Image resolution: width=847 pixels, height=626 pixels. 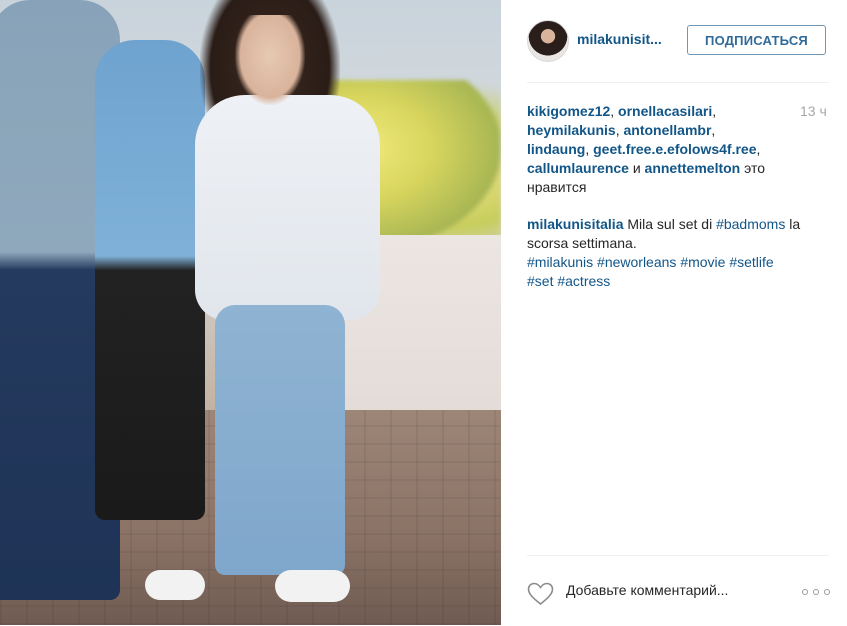 I want to click on liker-username: heymilakunis, so click(x=571, y=130).